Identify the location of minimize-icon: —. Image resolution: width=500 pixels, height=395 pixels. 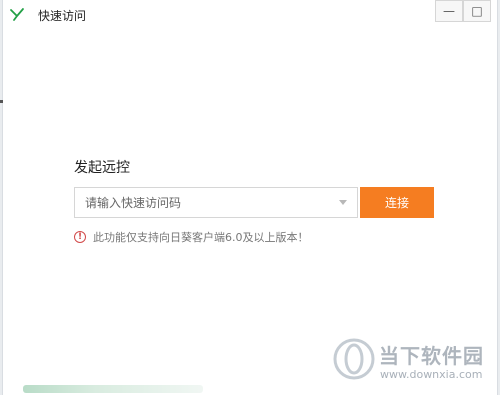
(449, 11).